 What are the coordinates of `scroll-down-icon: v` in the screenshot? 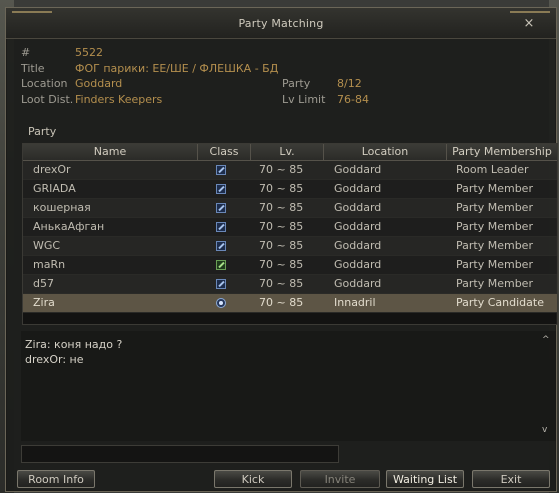 It's located at (546, 430).